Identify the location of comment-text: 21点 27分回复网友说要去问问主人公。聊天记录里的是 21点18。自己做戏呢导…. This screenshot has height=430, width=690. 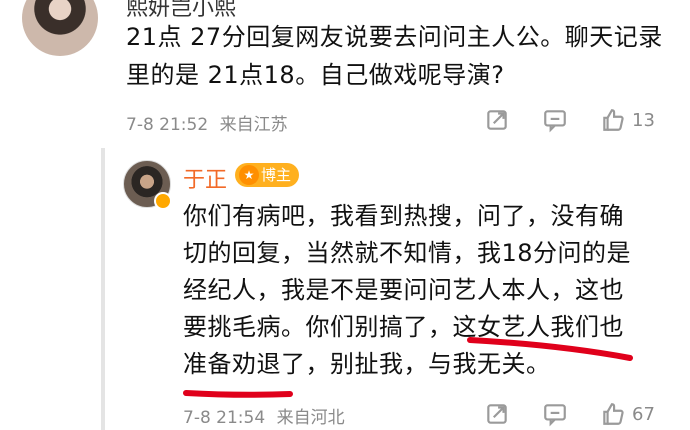
(394, 56).